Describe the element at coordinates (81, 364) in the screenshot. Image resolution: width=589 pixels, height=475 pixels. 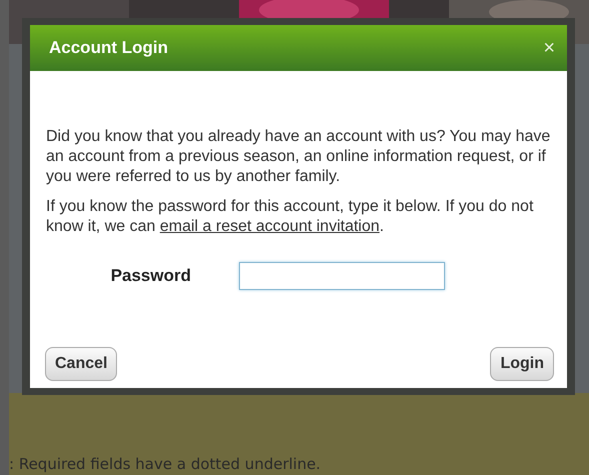
I see `cancel-button: Cancel` at that location.